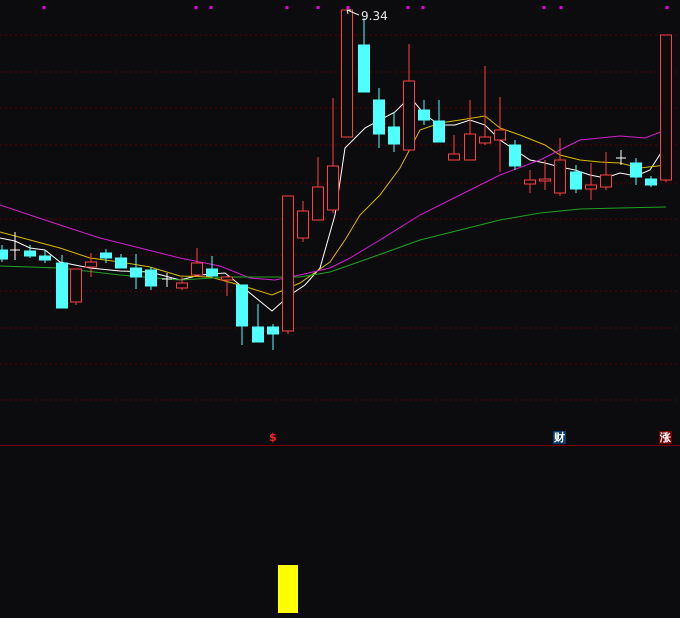  I want to click on dollar-marker: $, so click(273, 437).